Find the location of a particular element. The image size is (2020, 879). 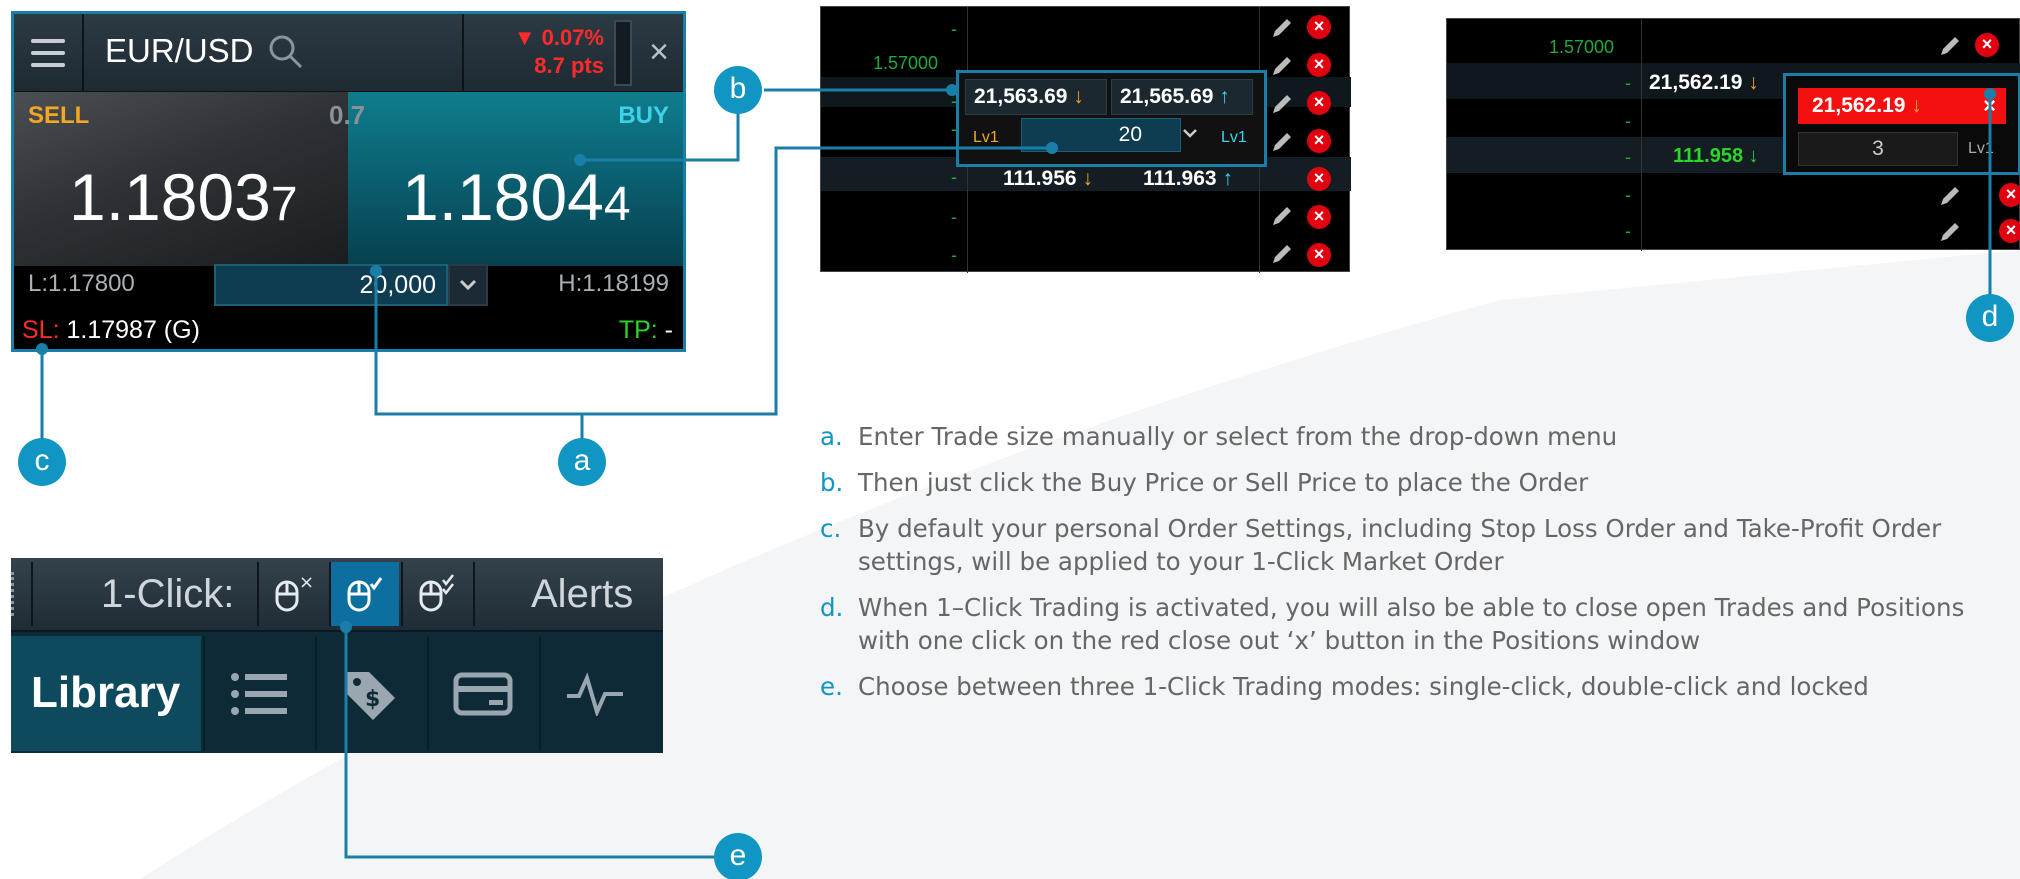

locked-mode-icon is located at coordinates (436, 594).